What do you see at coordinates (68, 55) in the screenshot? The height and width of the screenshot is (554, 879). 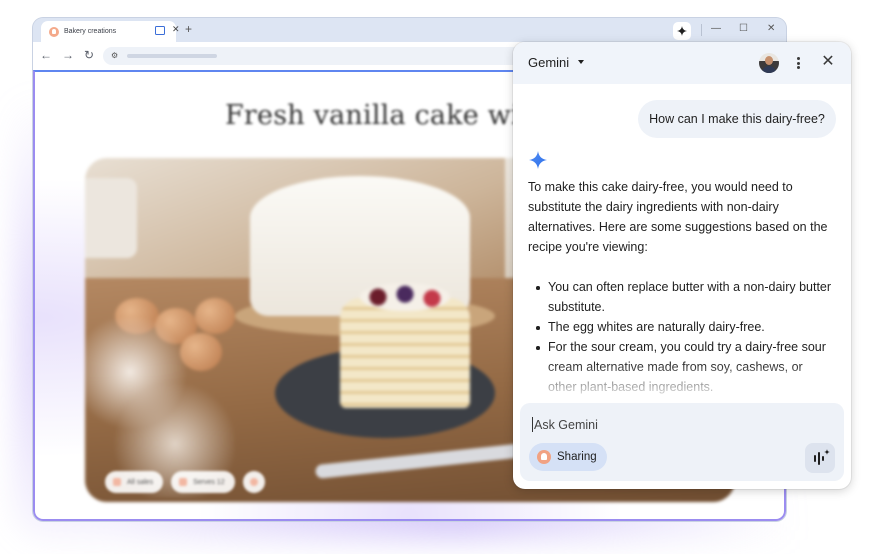 I see `forward-icon: →` at bounding box center [68, 55].